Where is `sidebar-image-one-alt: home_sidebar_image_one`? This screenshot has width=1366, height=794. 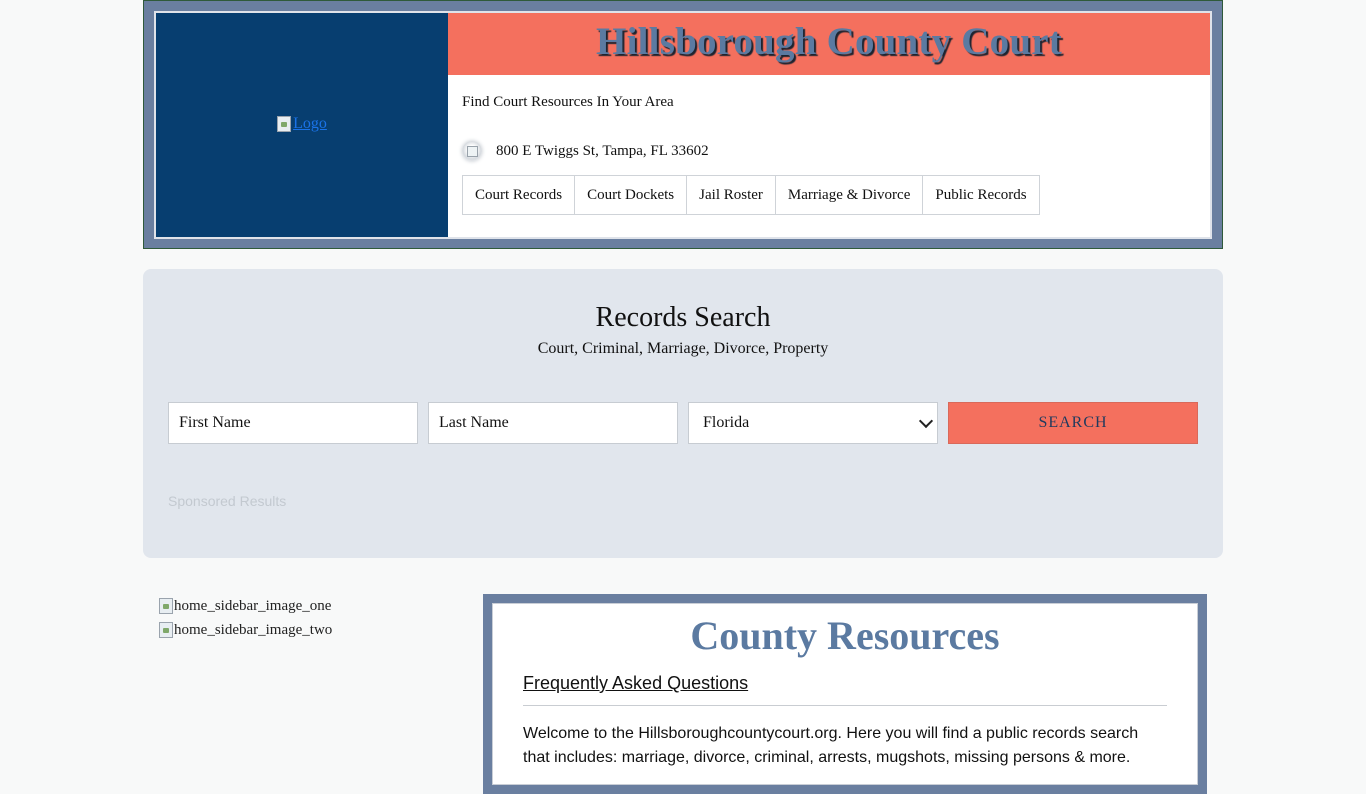 sidebar-image-one-alt: home_sidebar_image_one is located at coordinates (253, 605).